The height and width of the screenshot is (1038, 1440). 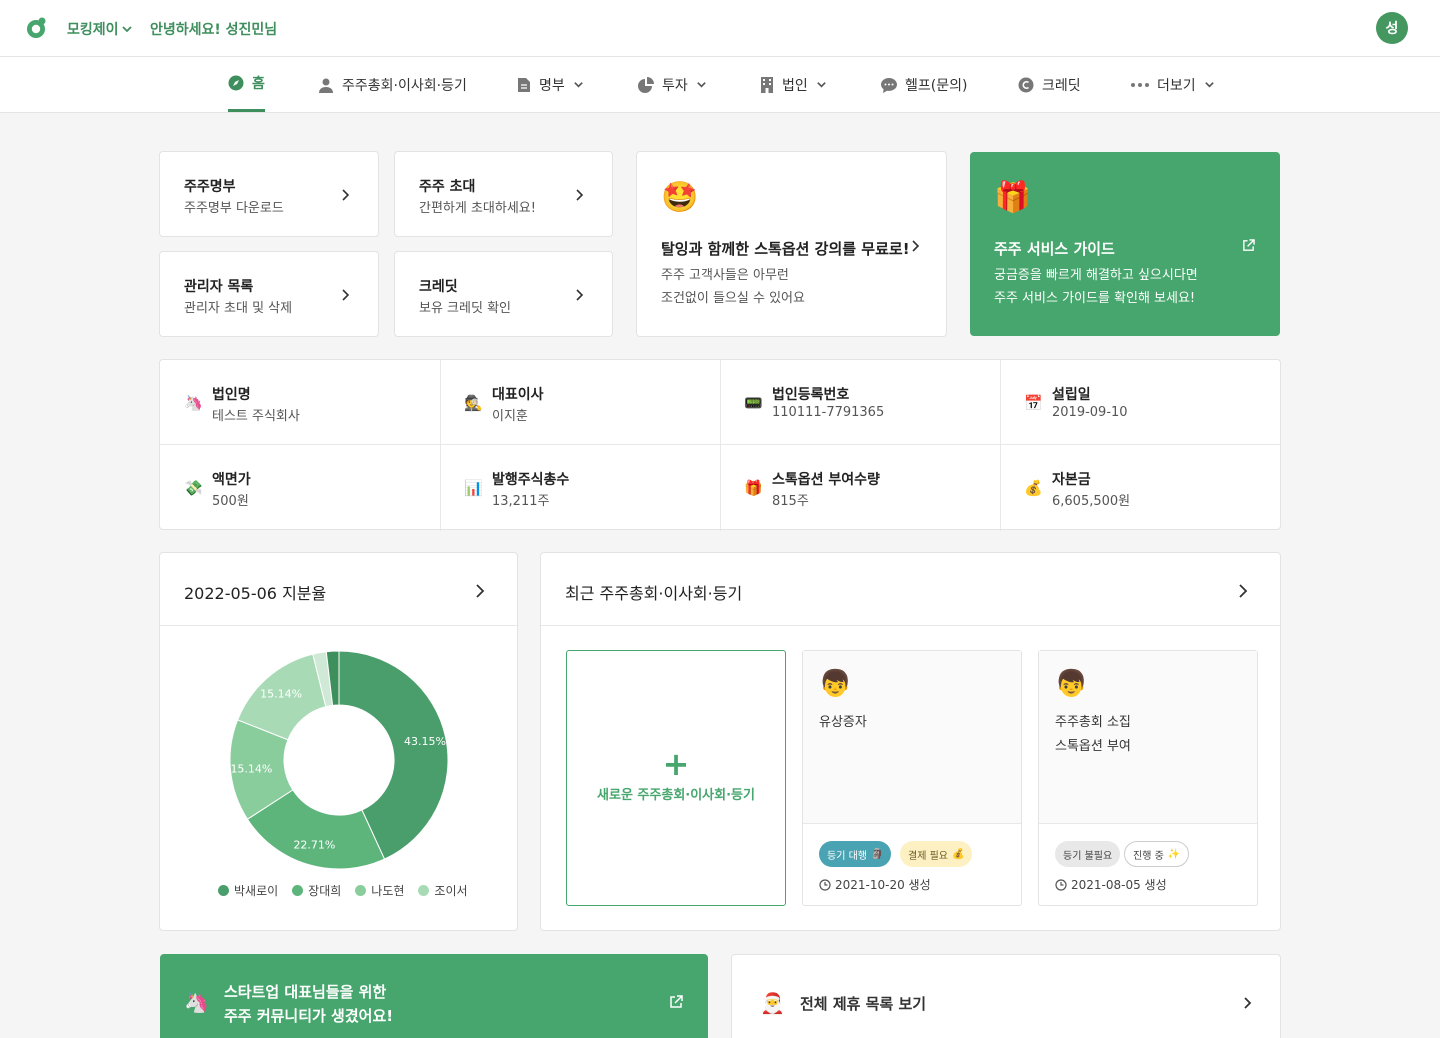 I want to click on card-title: 주주명부, so click(x=210, y=187).